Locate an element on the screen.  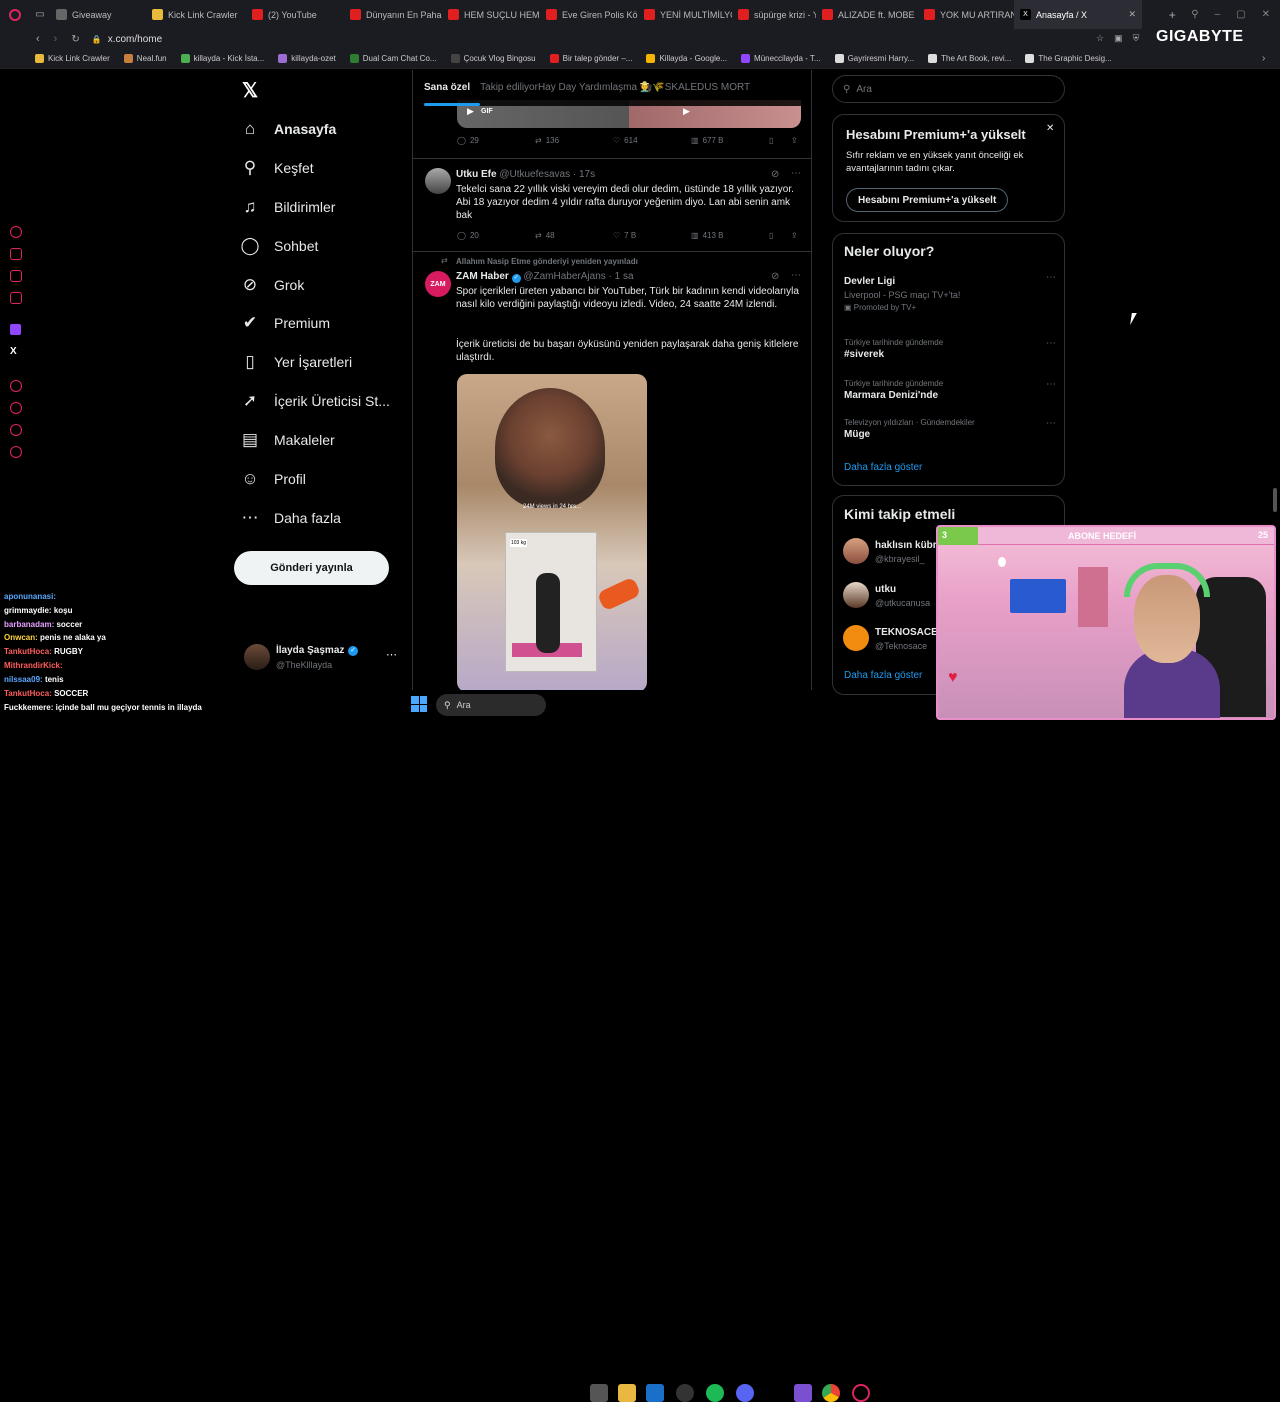
nav-item: ▯ Yer İşaretleri is located at coordinates (296, 362).